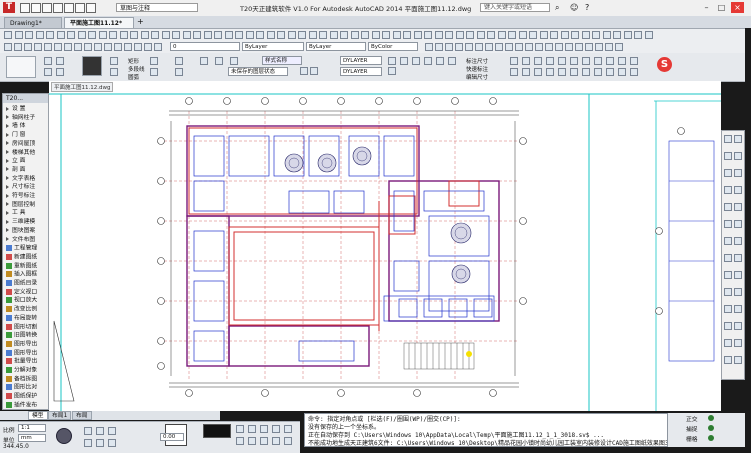 This screenshot has width=751, height=453. What do you see at coordinates (92, 66) in the screenshot?
I see `viewcube-button` at bounding box center [92, 66].